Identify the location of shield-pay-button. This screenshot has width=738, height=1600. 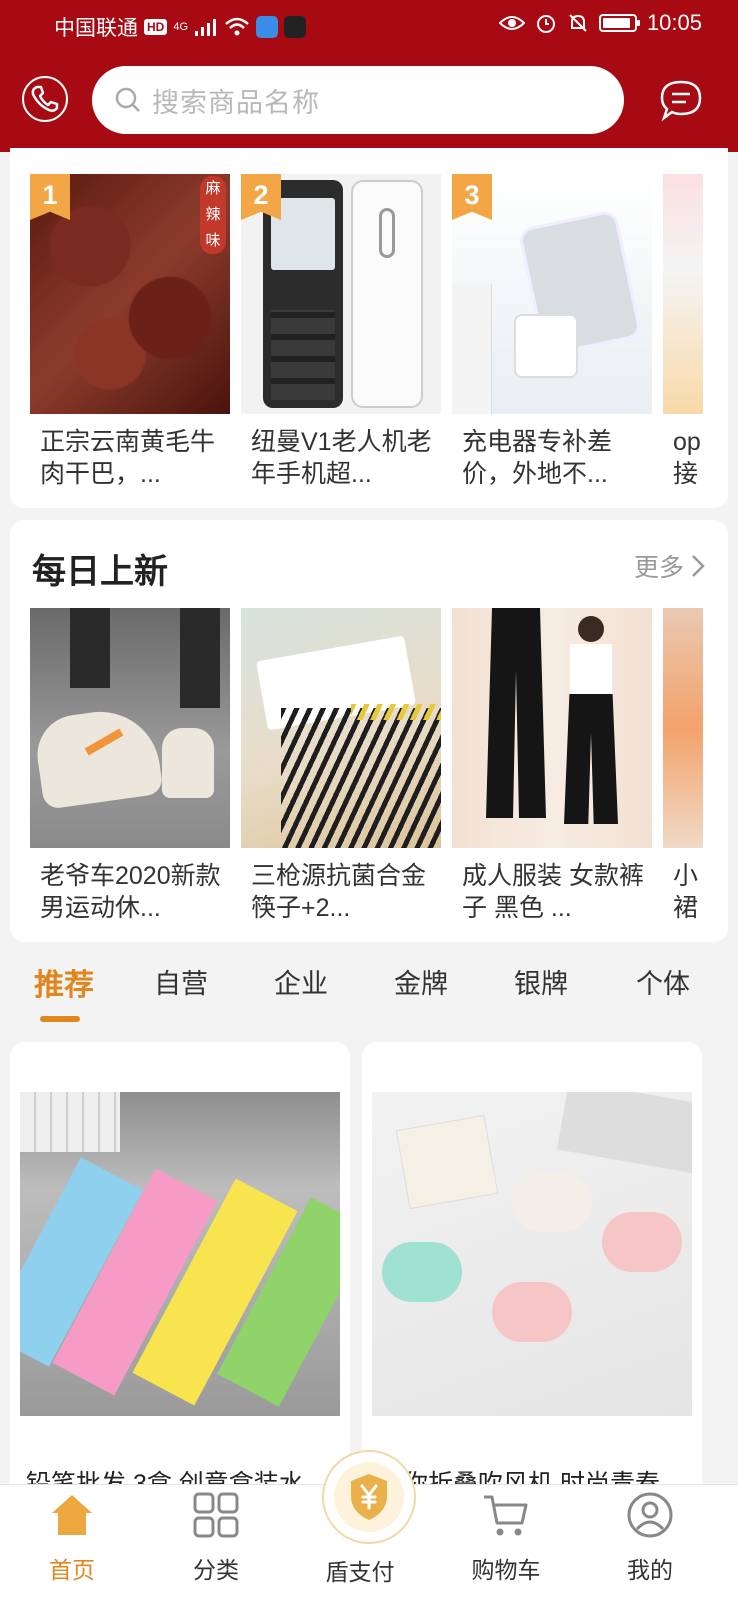
(369, 1497).